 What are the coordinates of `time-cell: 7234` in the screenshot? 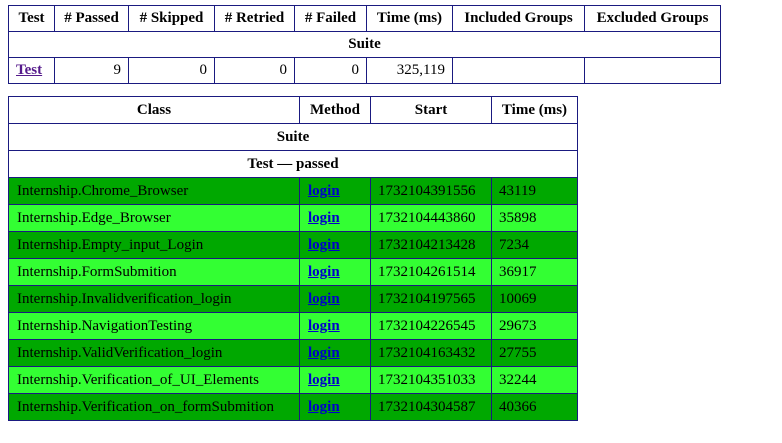 It's located at (534, 245).